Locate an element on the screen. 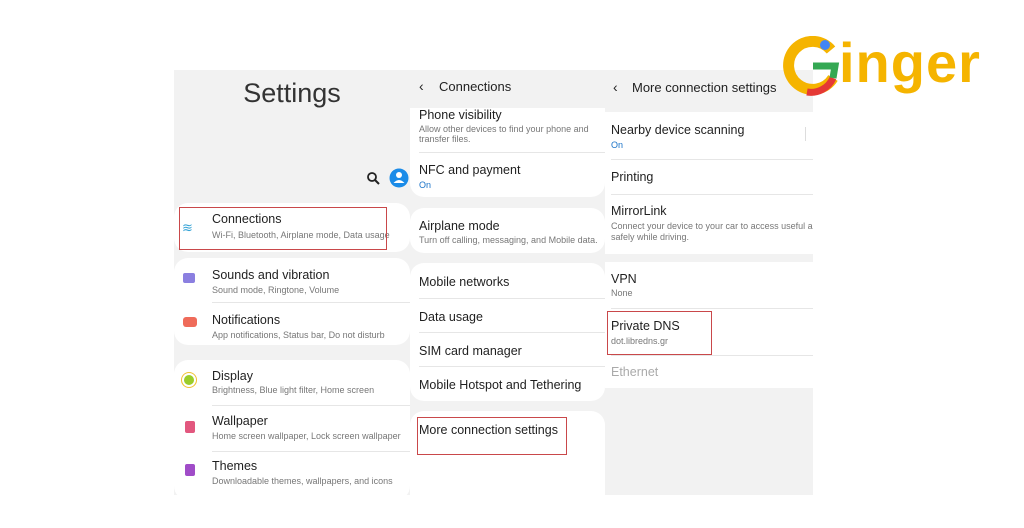 This screenshot has height=528, width=1024. ginger-logo: inger is located at coordinates (893, 66).